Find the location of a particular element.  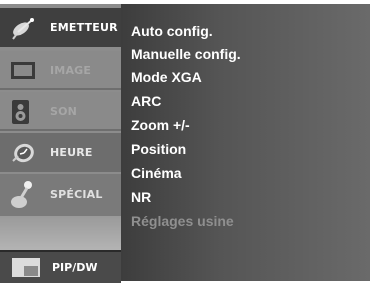

sidebar-item-label: SPÉCIAL is located at coordinates (76, 194).